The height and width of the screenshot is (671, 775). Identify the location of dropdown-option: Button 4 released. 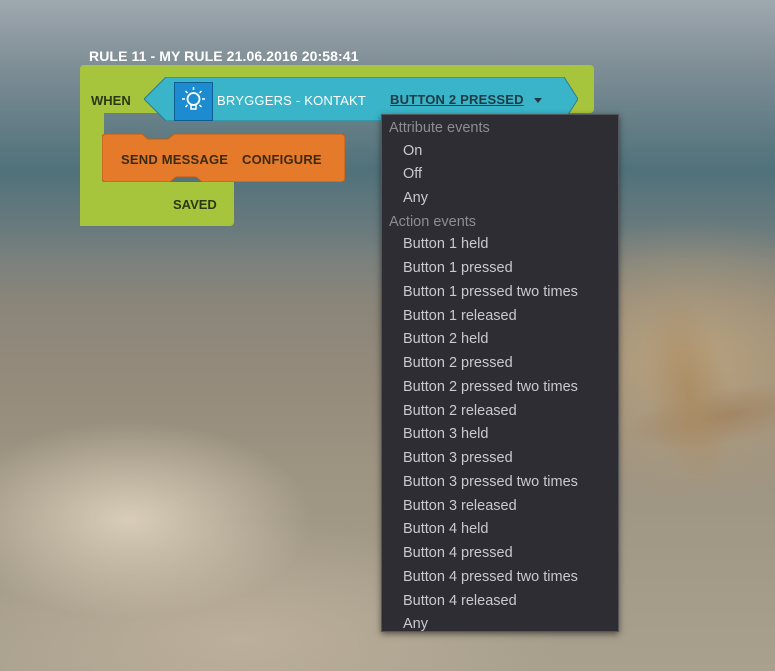
(460, 601).